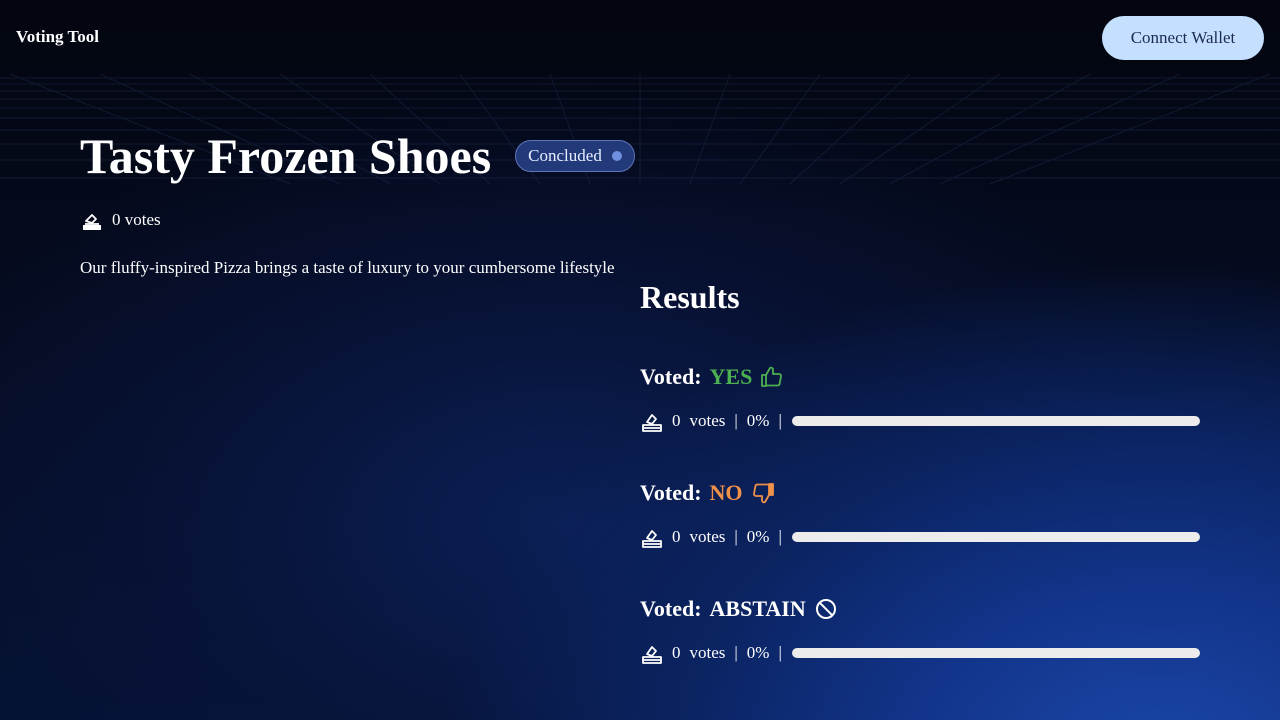 The image size is (1280, 720). What do you see at coordinates (920, 493) in the screenshot?
I see `result-no-header: Voted: NO` at bounding box center [920, 493].